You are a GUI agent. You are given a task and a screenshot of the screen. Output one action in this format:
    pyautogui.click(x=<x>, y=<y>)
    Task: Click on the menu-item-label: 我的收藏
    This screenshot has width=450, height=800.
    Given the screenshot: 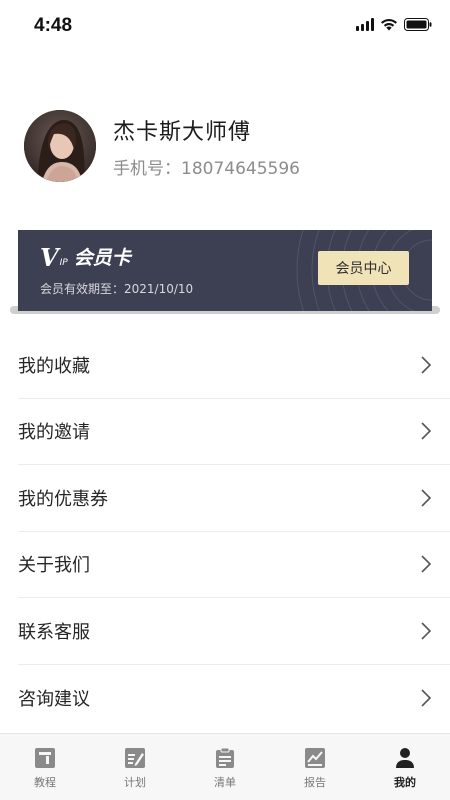 What is the action you would take?
    pyautogui.click(x=54, y=366)
    